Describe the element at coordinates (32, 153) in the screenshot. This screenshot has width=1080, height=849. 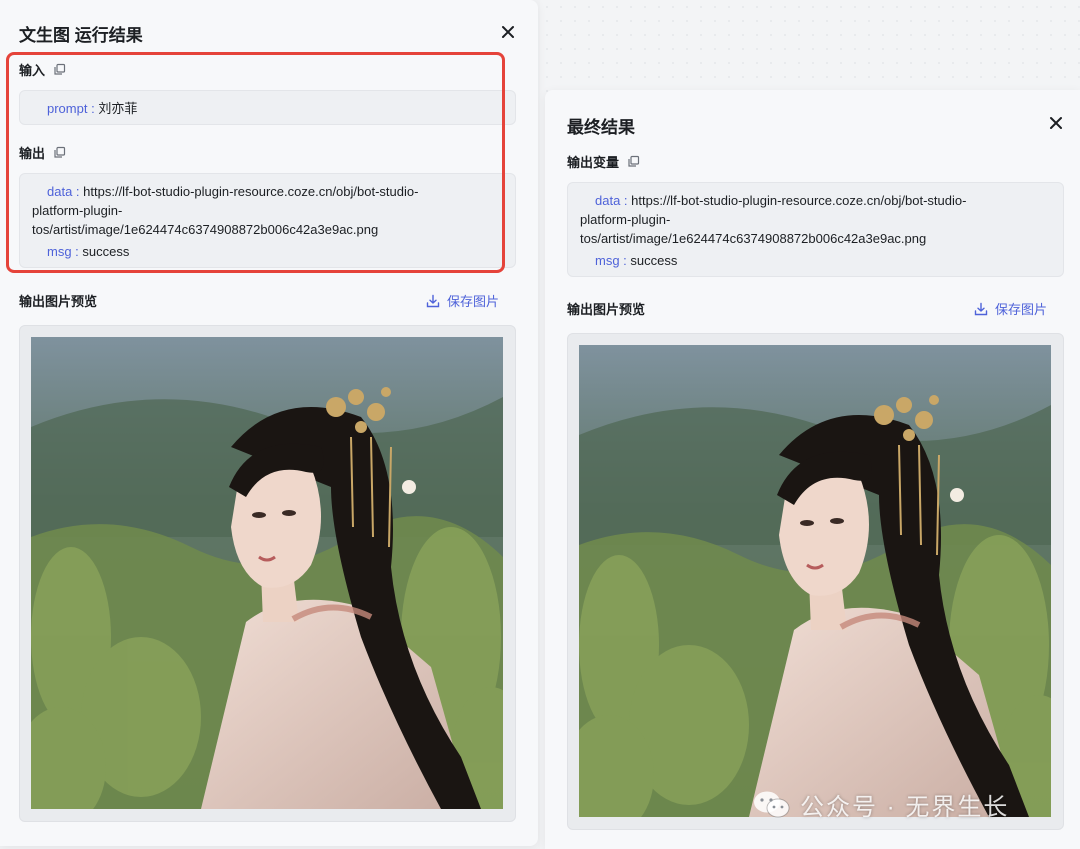
I see `output-label: 输出` at that location.